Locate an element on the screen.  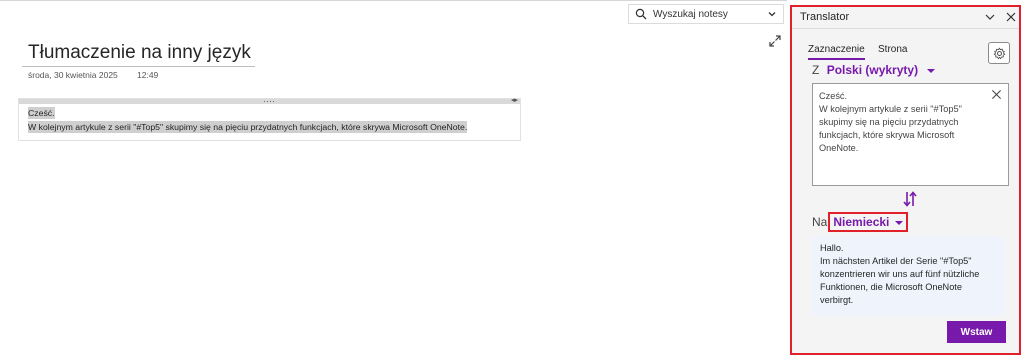
from-prefix: Z is located at coordinates (816, 70).